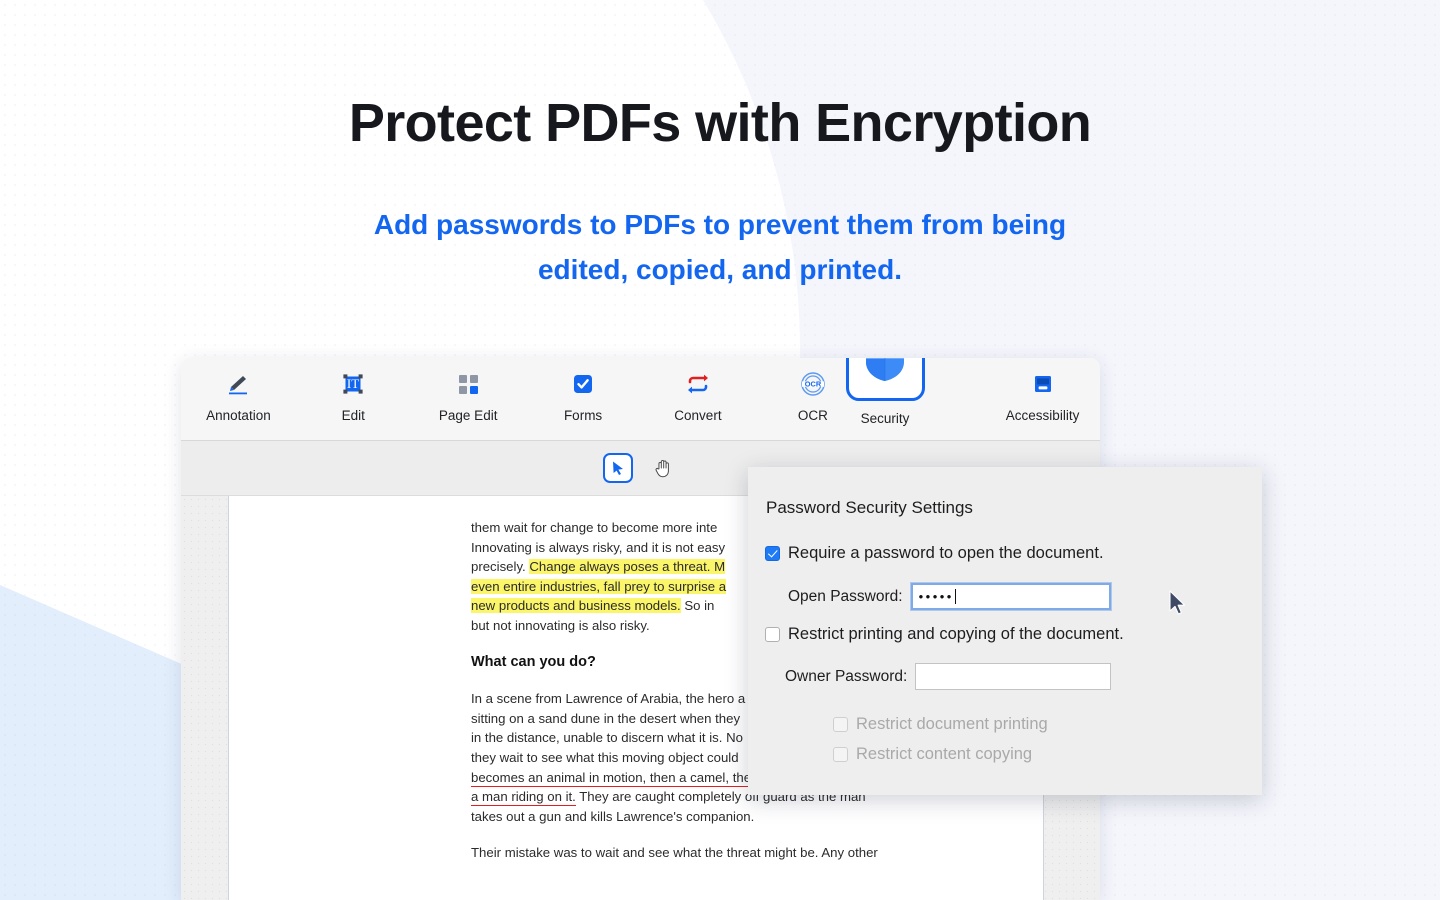 The width and height of the screenshot is (1440, 900). Describe the element at coordinates (869, 507) in the screenshot. I see `dialog-title: Password Security Settings` at that location.